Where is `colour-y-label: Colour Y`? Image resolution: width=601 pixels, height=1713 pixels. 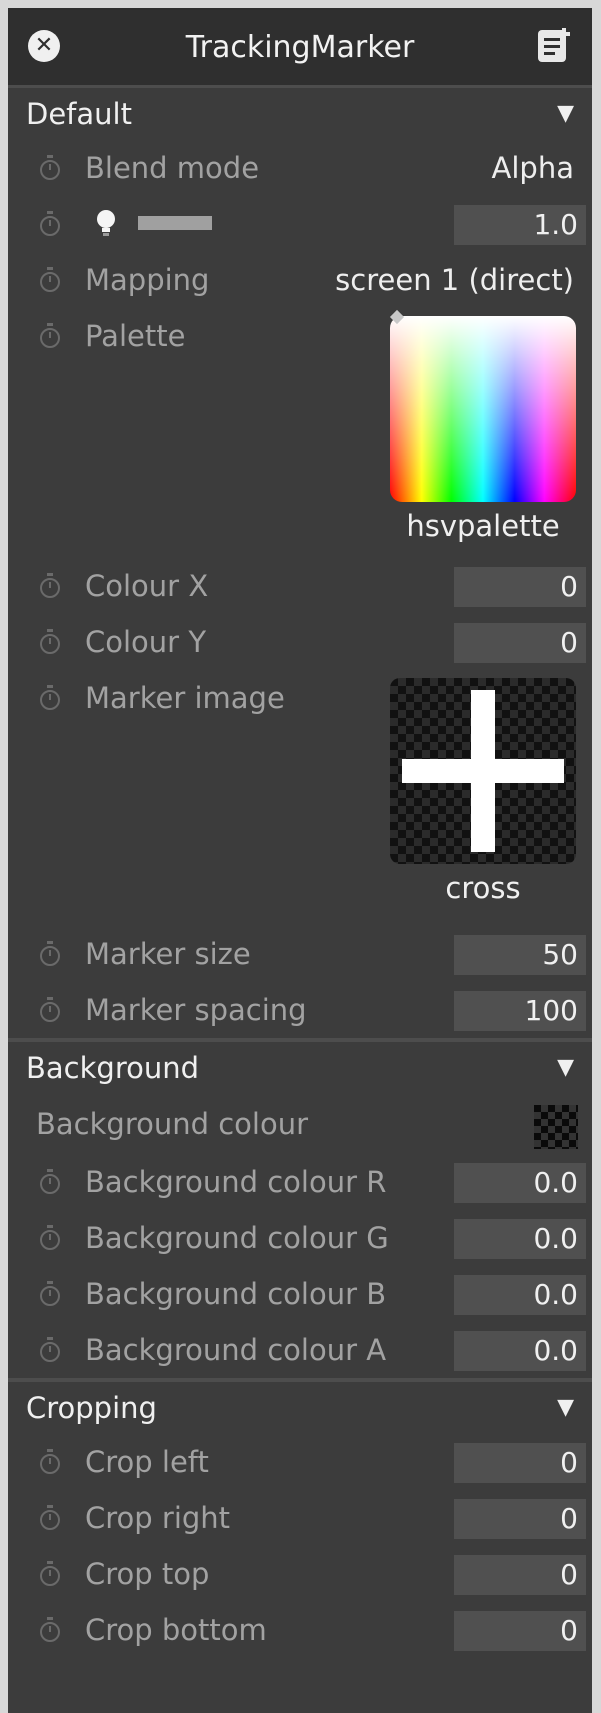
colour-y-label: Colour Y is located at coordinates (146, 642).